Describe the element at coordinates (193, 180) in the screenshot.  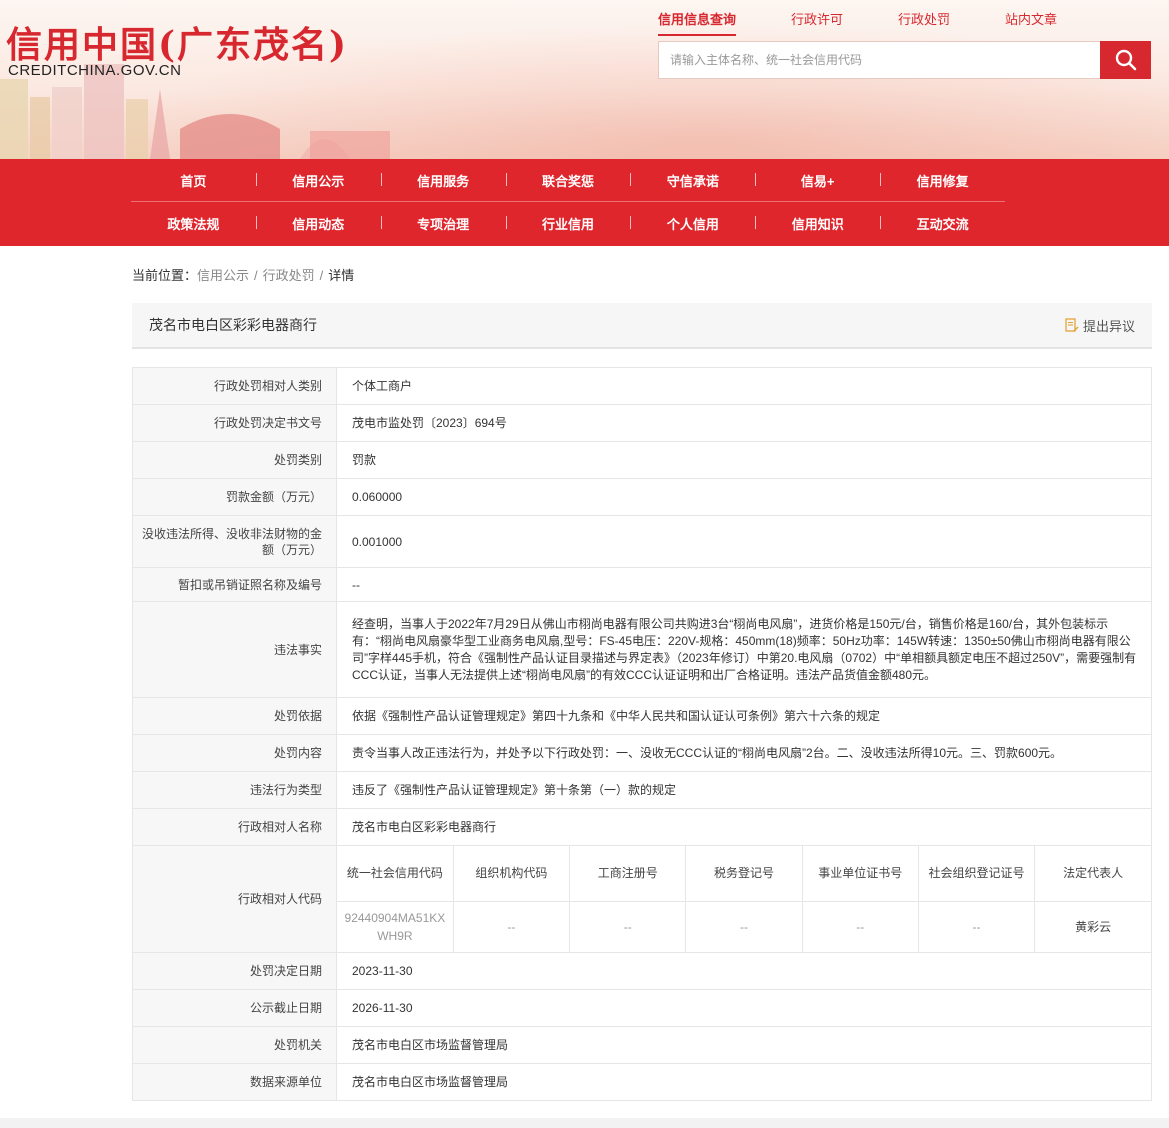
I see `nav-home: 首页` at that location.